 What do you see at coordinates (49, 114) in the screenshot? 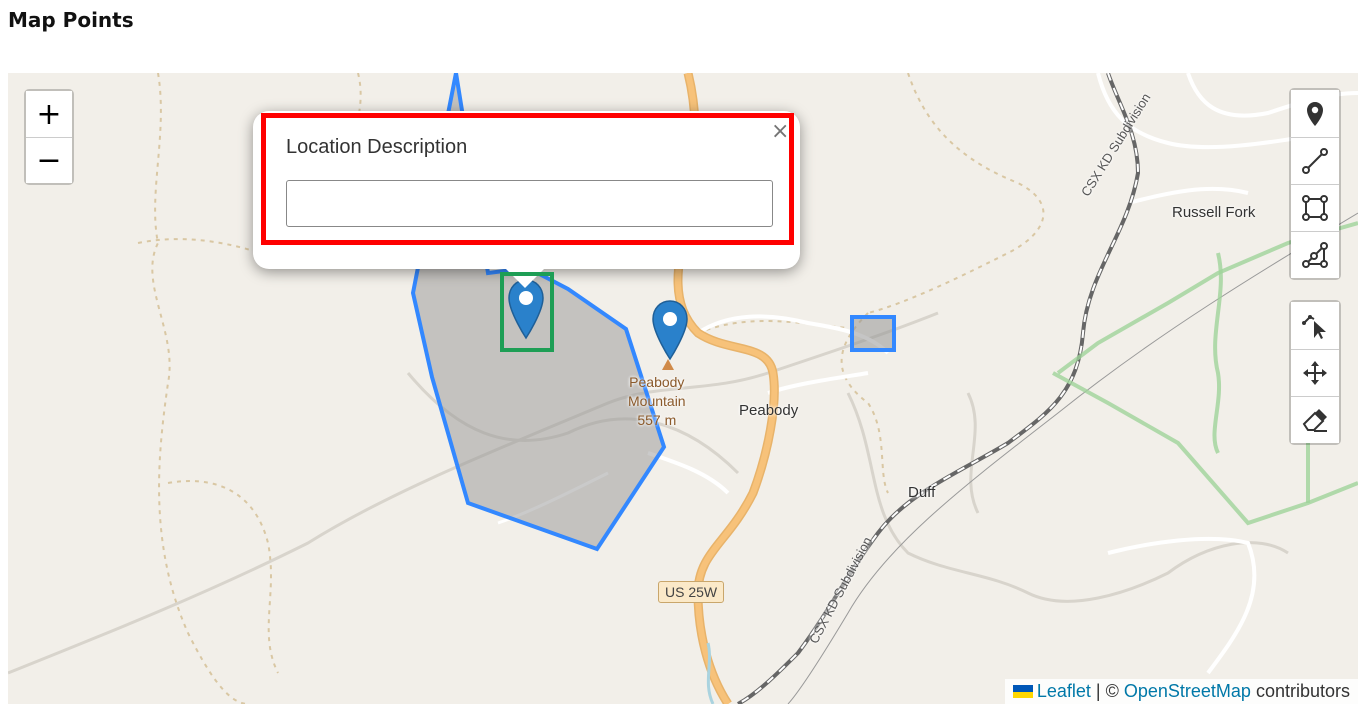
I see `zoom-in-button: +` at bounding box center [49, 114].